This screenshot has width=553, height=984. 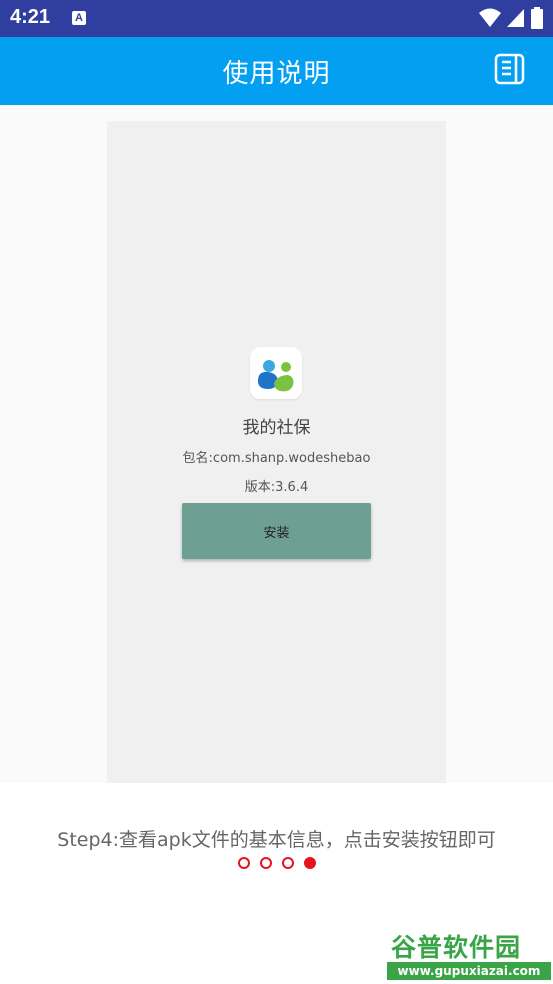 I want to click on wifi-icon, so click(x=490, y=18).